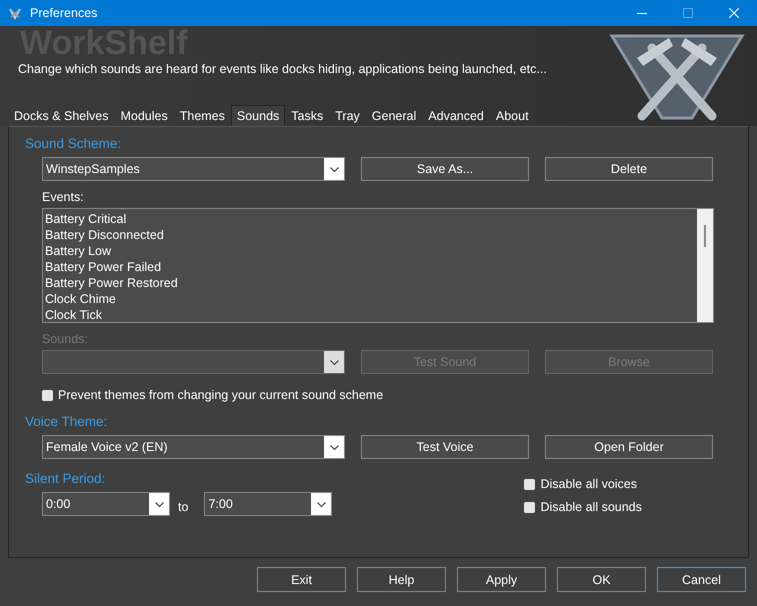 This screenshot has height=606, width=757. Describe the element at coordinates (512, 115) in the screenshot. I see `tab: About` at that location.